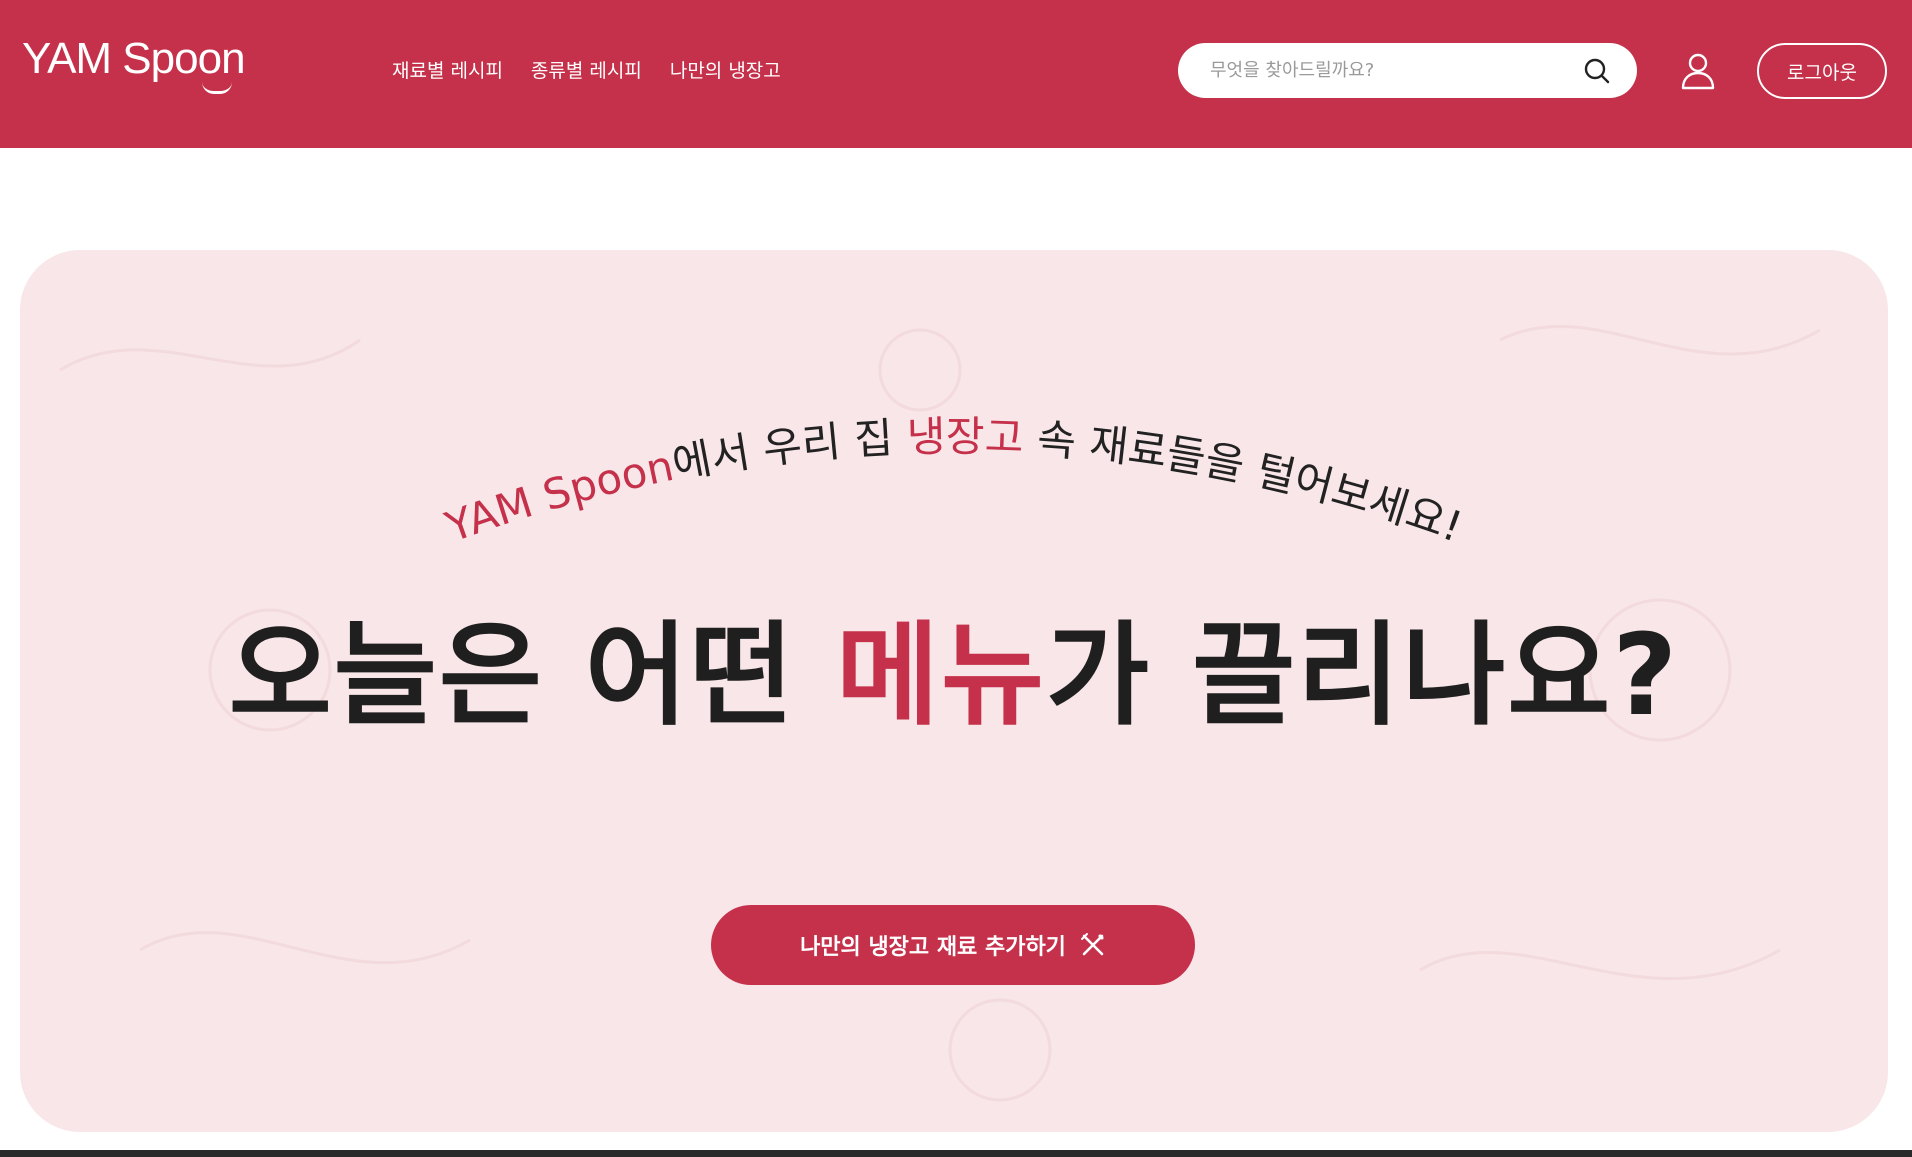 The image size is (1912, 1157). I want to click on hero-headline: 오늘은 어떤 메뉴가 끌리나요?, so click(954, 666).